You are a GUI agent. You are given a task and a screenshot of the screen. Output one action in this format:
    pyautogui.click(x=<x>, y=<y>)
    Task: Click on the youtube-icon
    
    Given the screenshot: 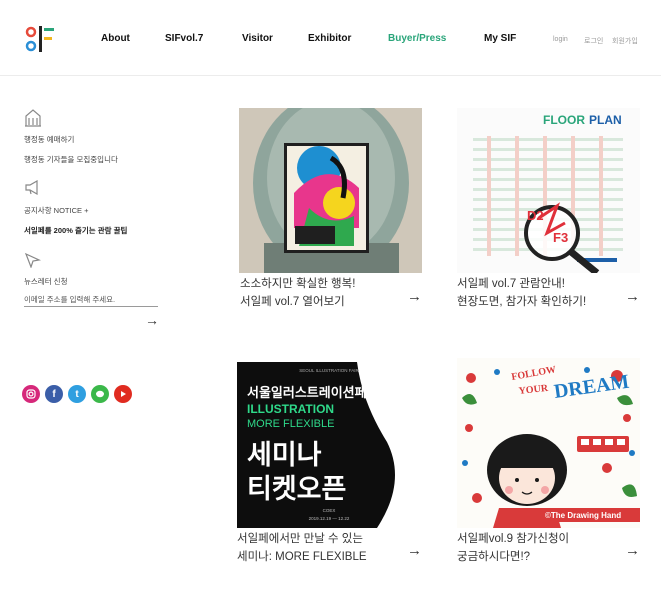 What is the action you would take?
    pyautogui.click(x=123, y=394)
    